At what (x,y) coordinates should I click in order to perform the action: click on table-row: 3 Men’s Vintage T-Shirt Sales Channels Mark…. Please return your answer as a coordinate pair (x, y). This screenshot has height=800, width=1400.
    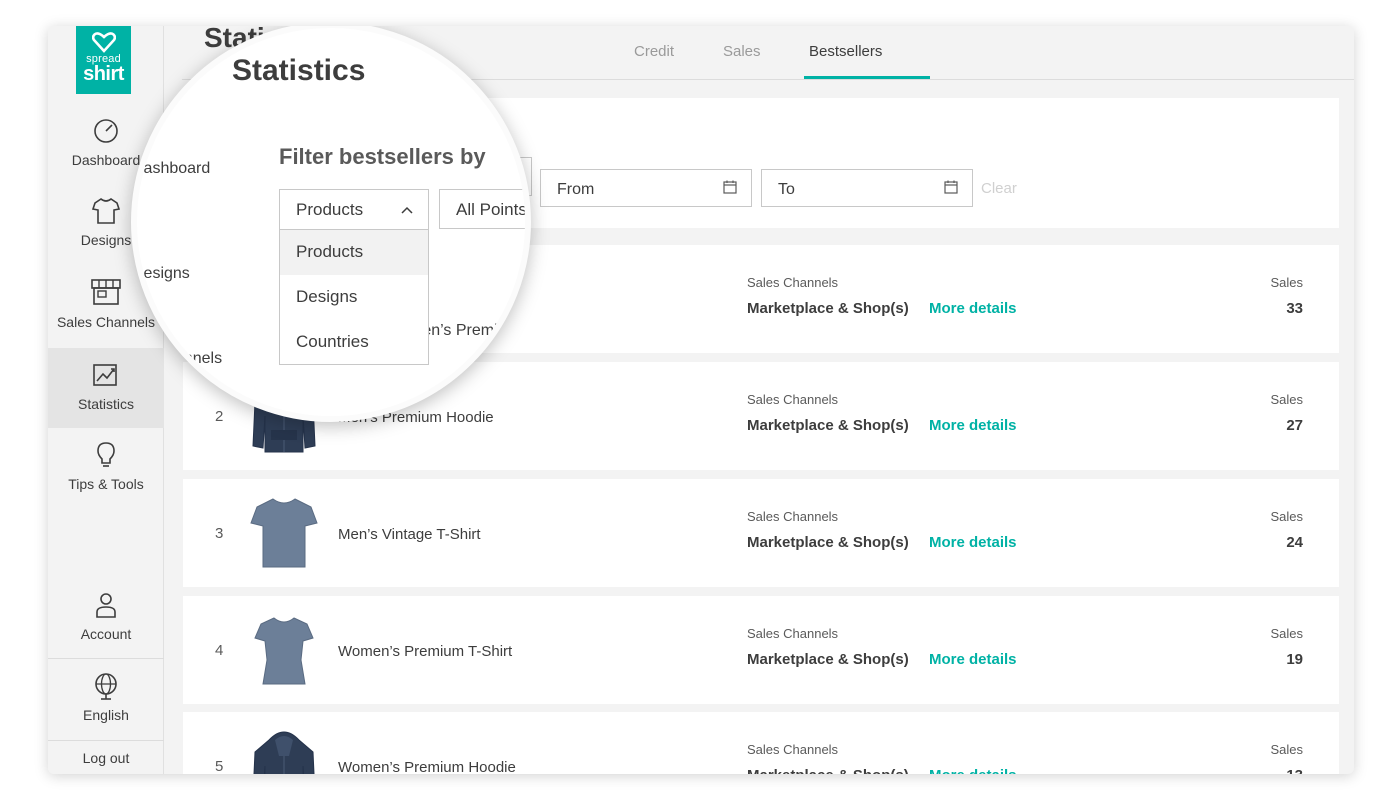
    Looking at the image, I should click on (761, 533).